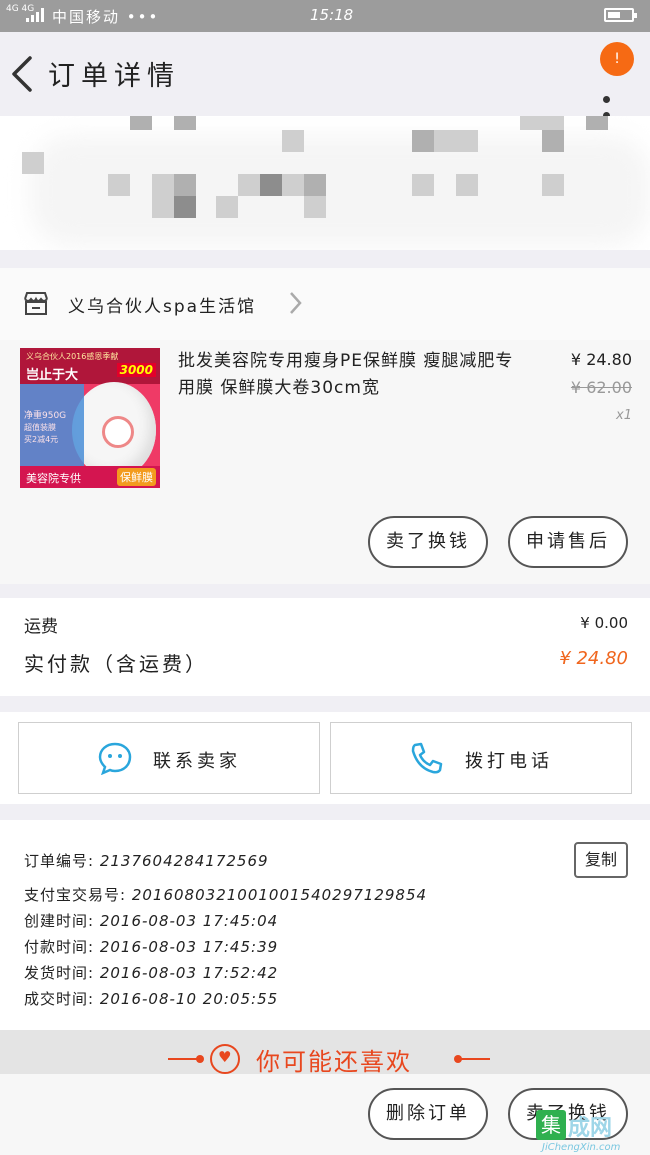 The height and width of the screenshot is (1155, 650). What do you see at coordinates (601, 359) in the screenshot?
I see `product-price: ¥ 24.80` at bounding box center [601, 359].